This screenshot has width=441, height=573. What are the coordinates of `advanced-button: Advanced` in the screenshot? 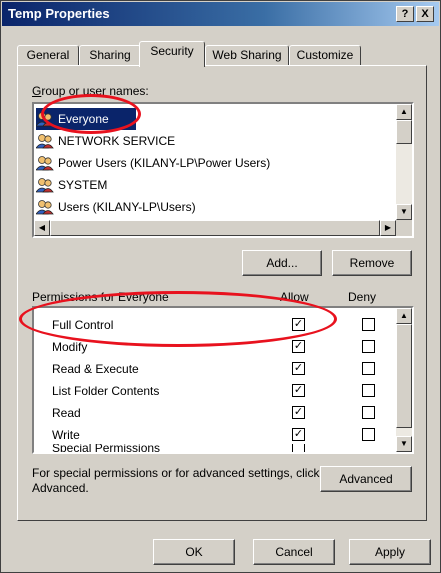 It's located at (366, 479).